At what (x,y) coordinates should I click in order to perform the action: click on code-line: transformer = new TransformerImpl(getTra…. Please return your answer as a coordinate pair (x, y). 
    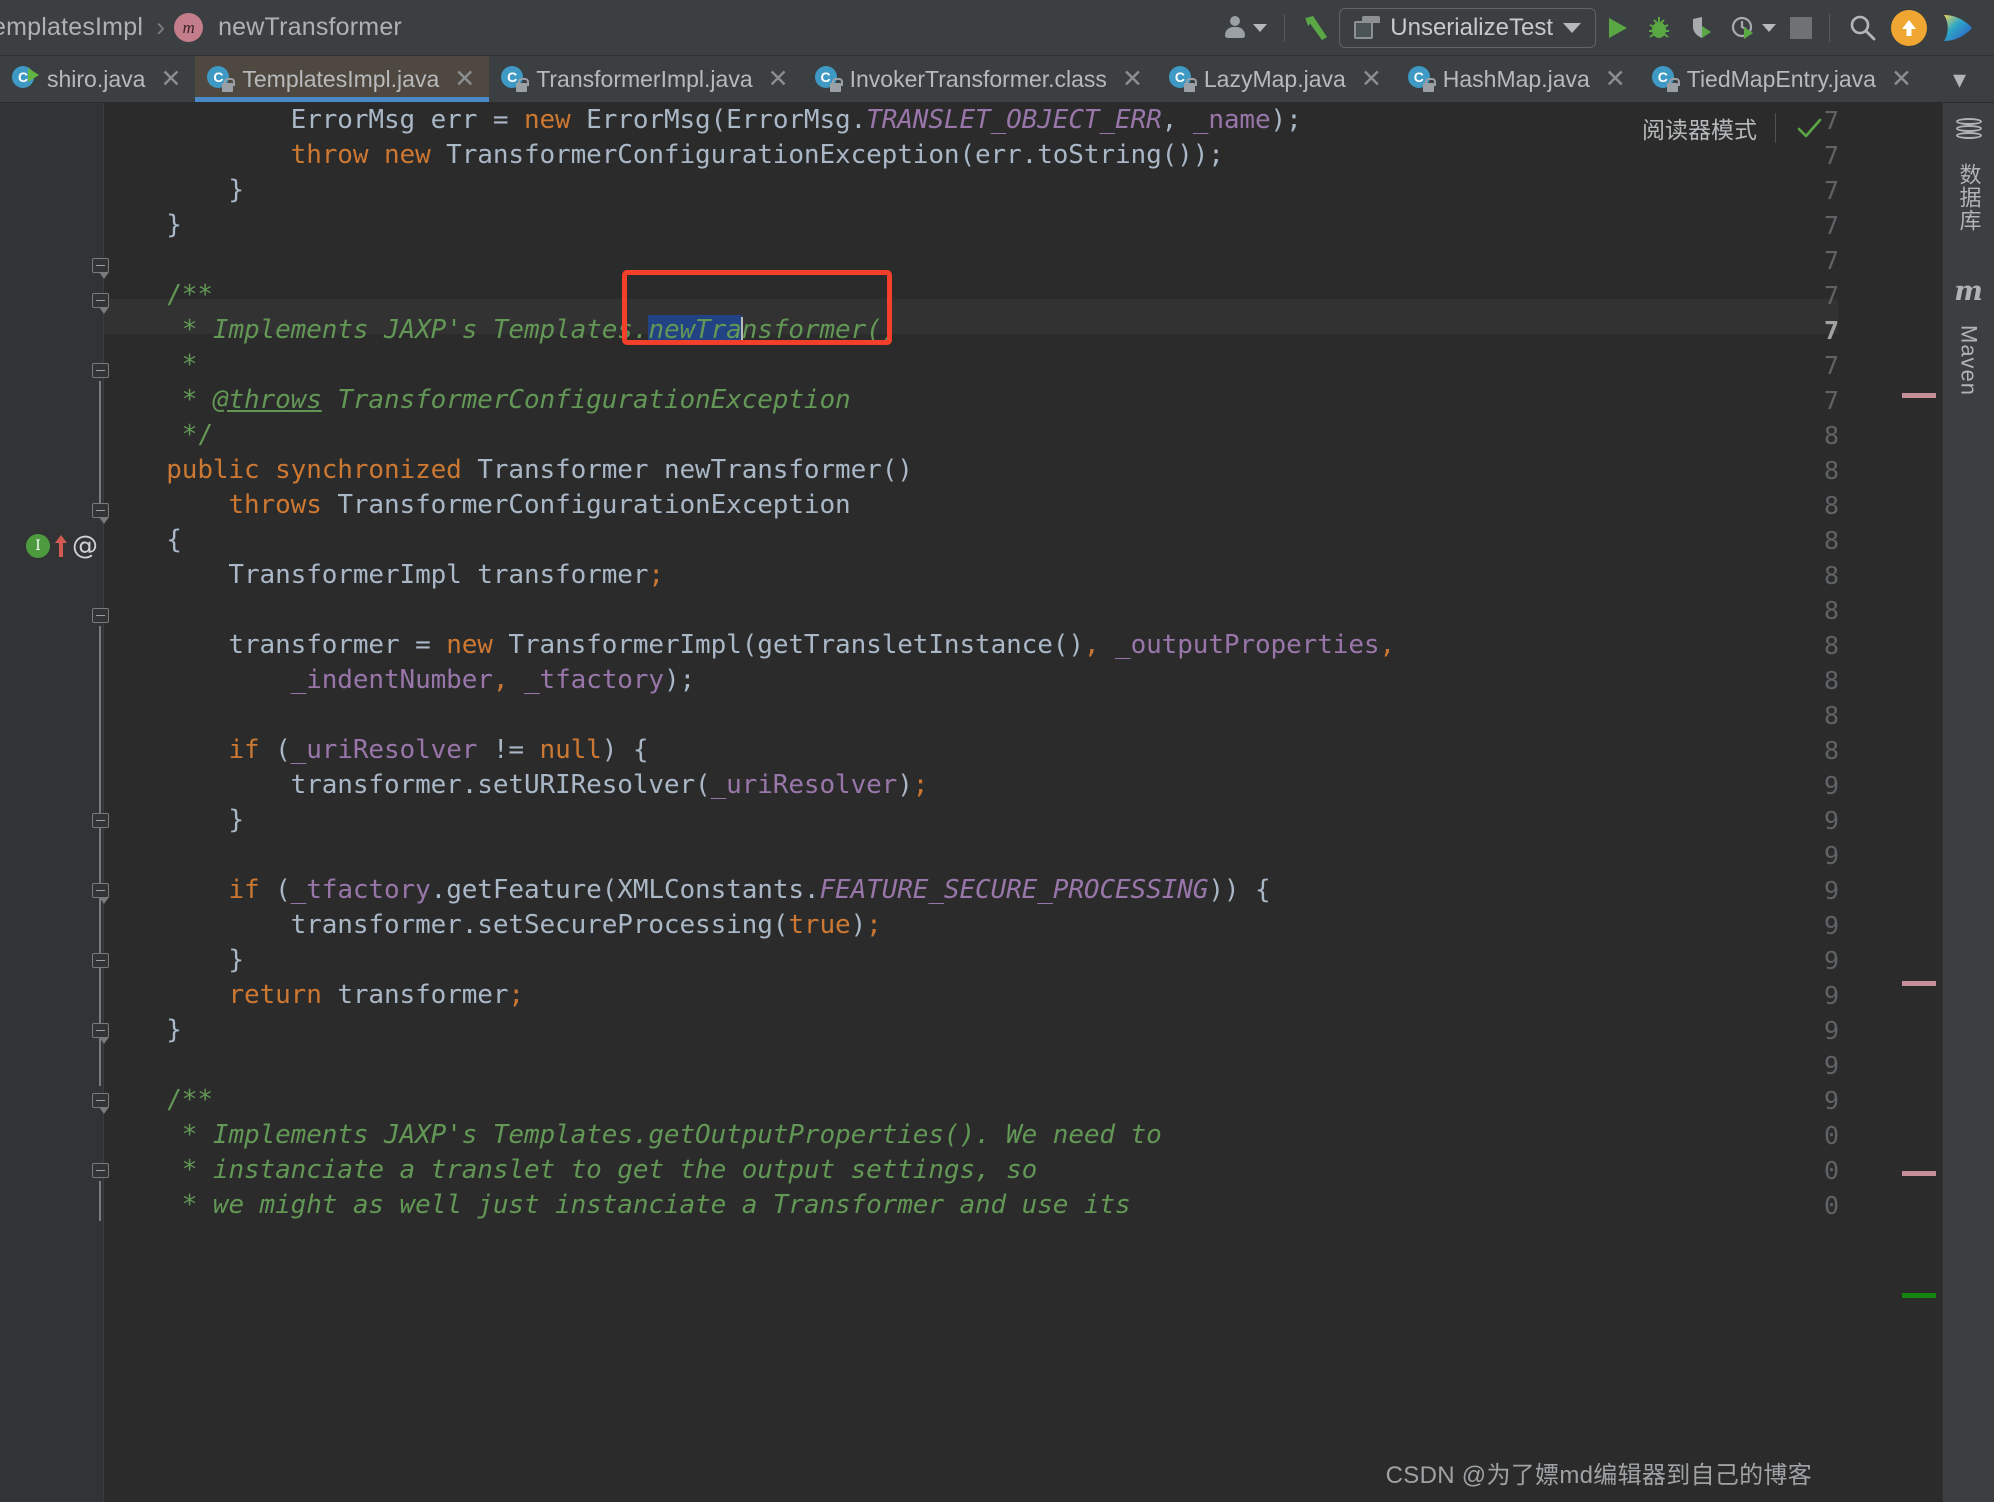
    Looking at the image, I should click on (971, 645).